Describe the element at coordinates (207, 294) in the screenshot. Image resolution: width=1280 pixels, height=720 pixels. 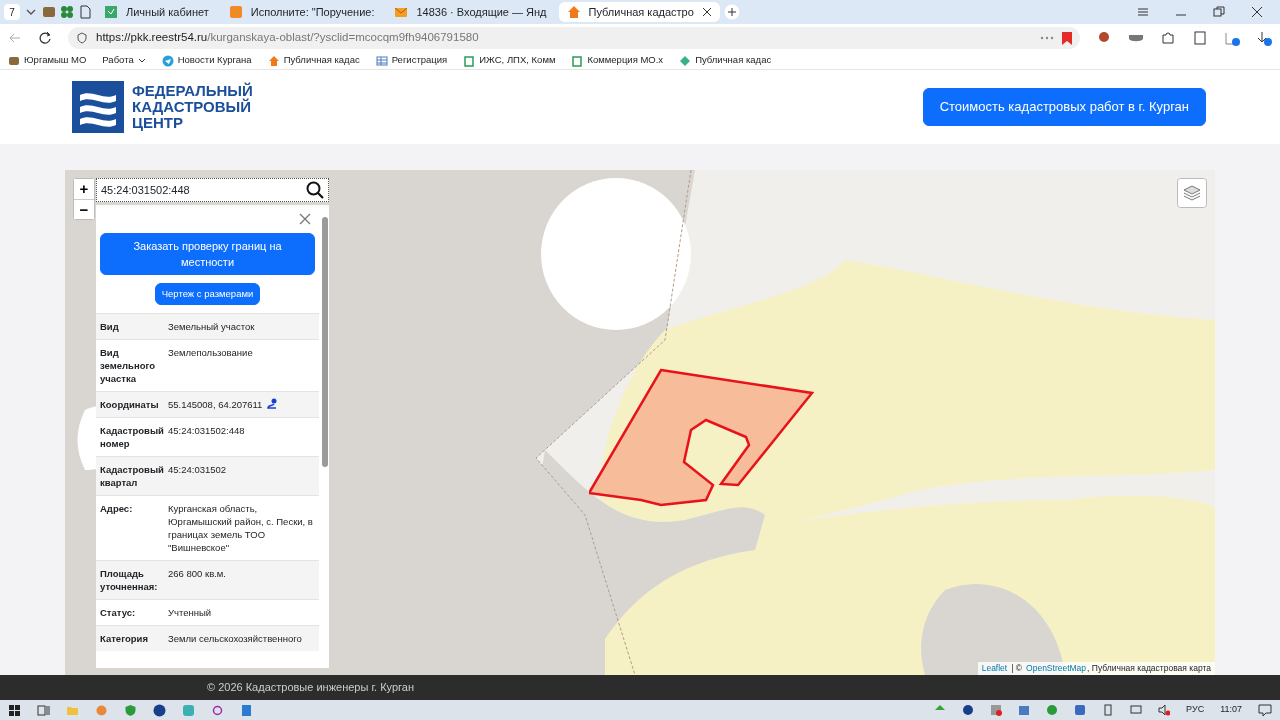
I see `drawing-button: Чертеж с размерами` at that location.